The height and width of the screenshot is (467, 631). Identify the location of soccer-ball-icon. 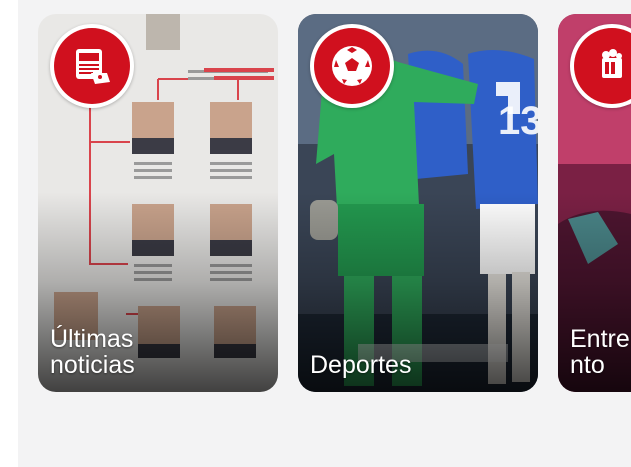
(352, 66).